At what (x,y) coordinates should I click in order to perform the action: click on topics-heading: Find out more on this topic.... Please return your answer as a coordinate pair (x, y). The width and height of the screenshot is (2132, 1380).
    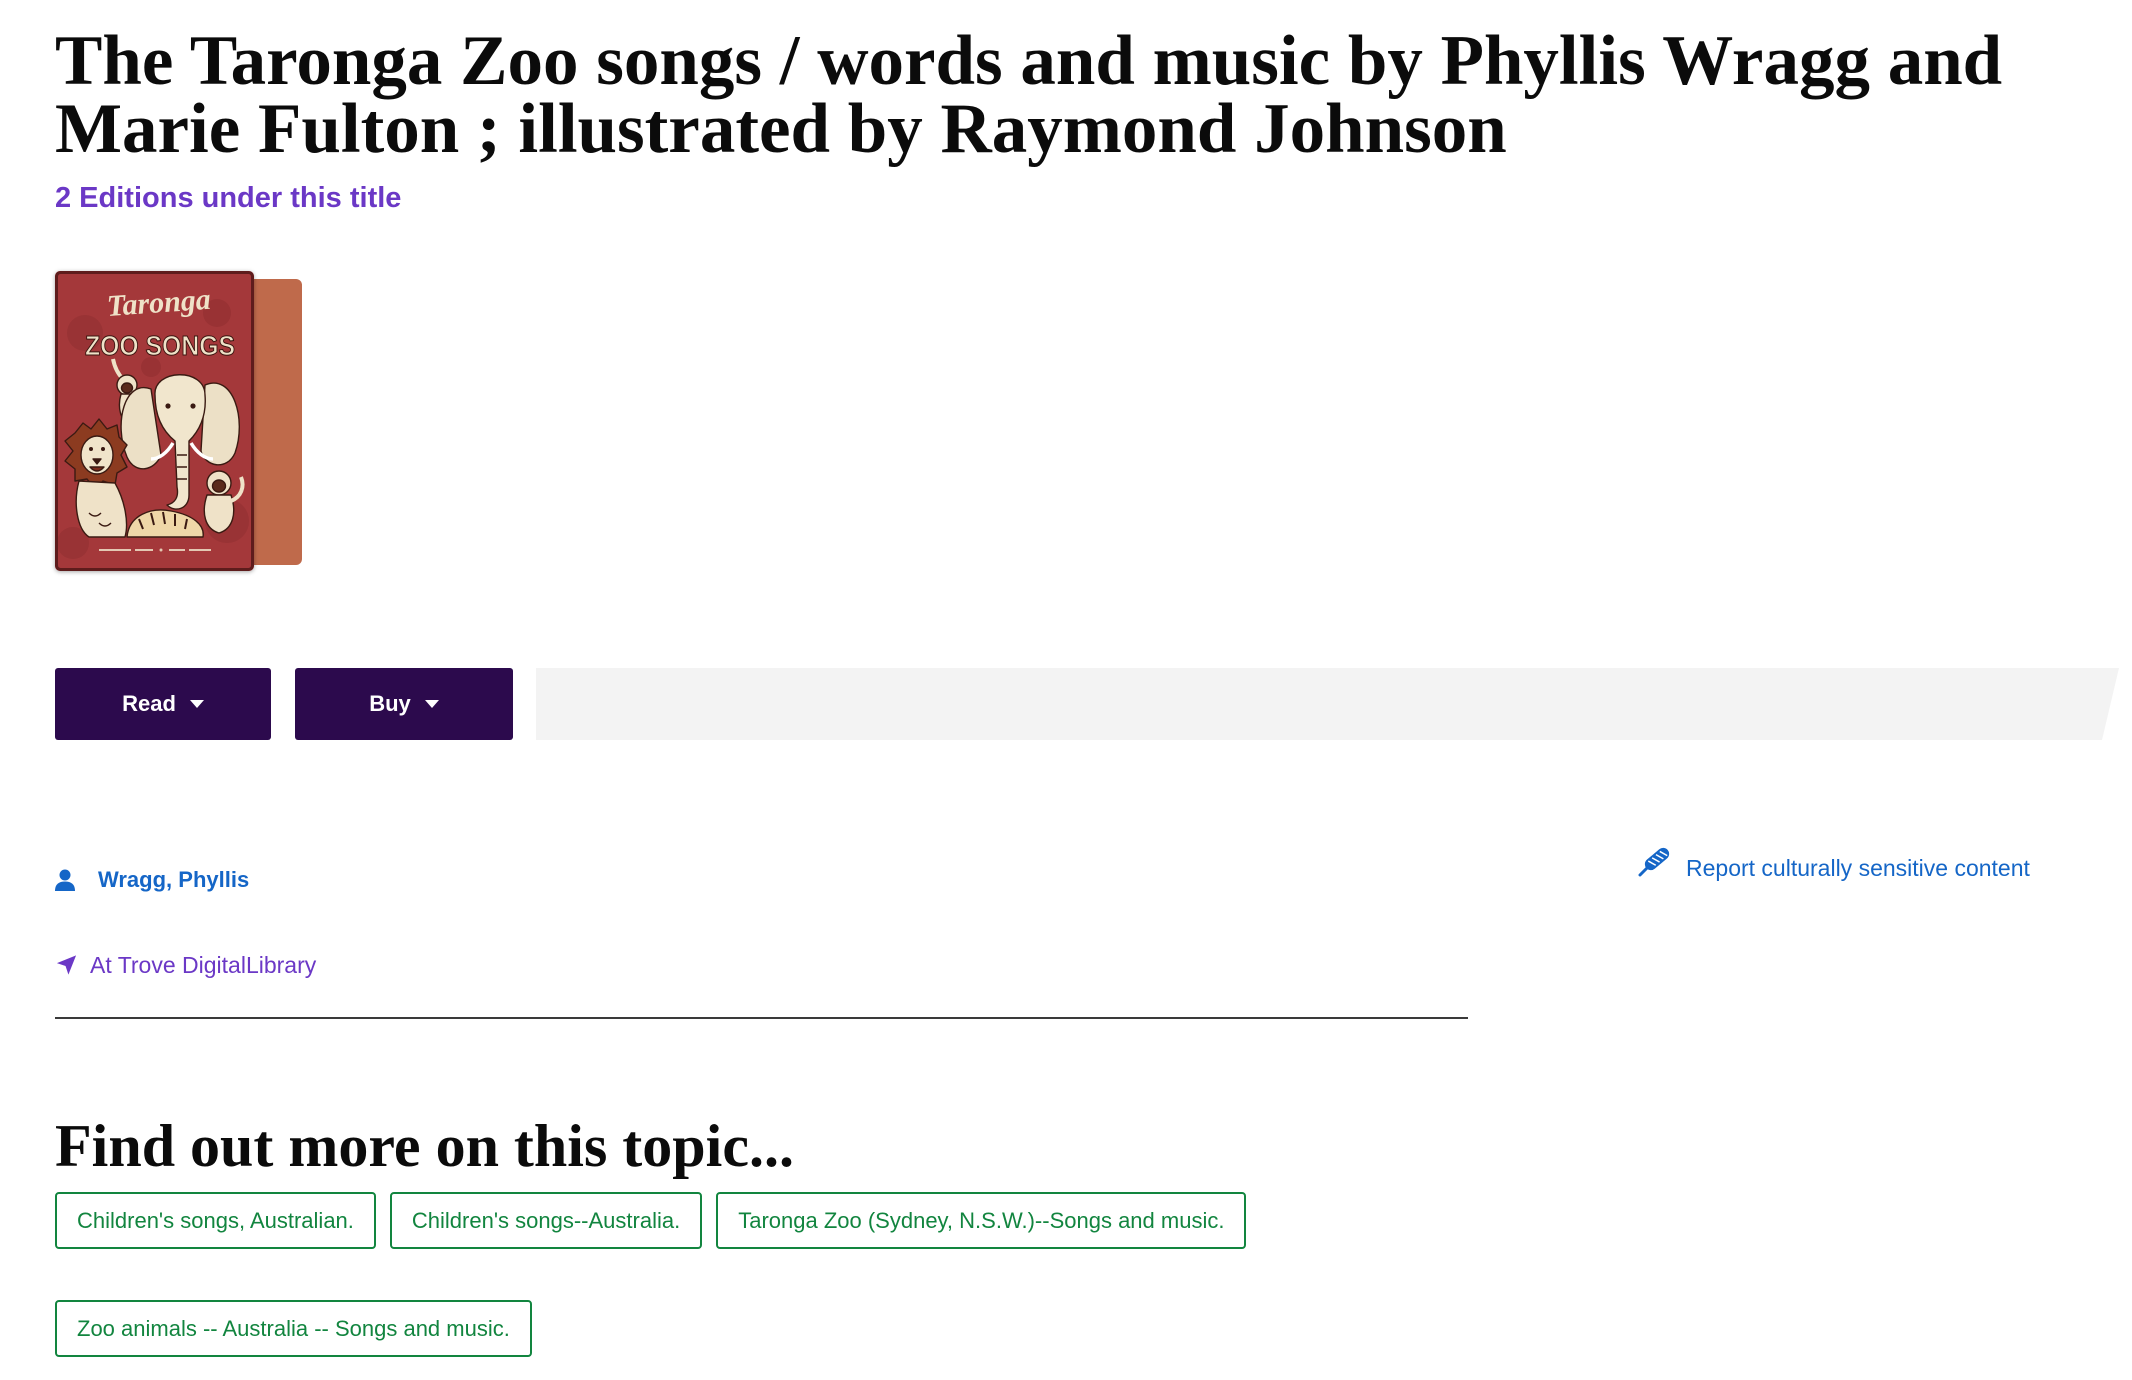
    Looking at the image, I should click on (424, 1146).